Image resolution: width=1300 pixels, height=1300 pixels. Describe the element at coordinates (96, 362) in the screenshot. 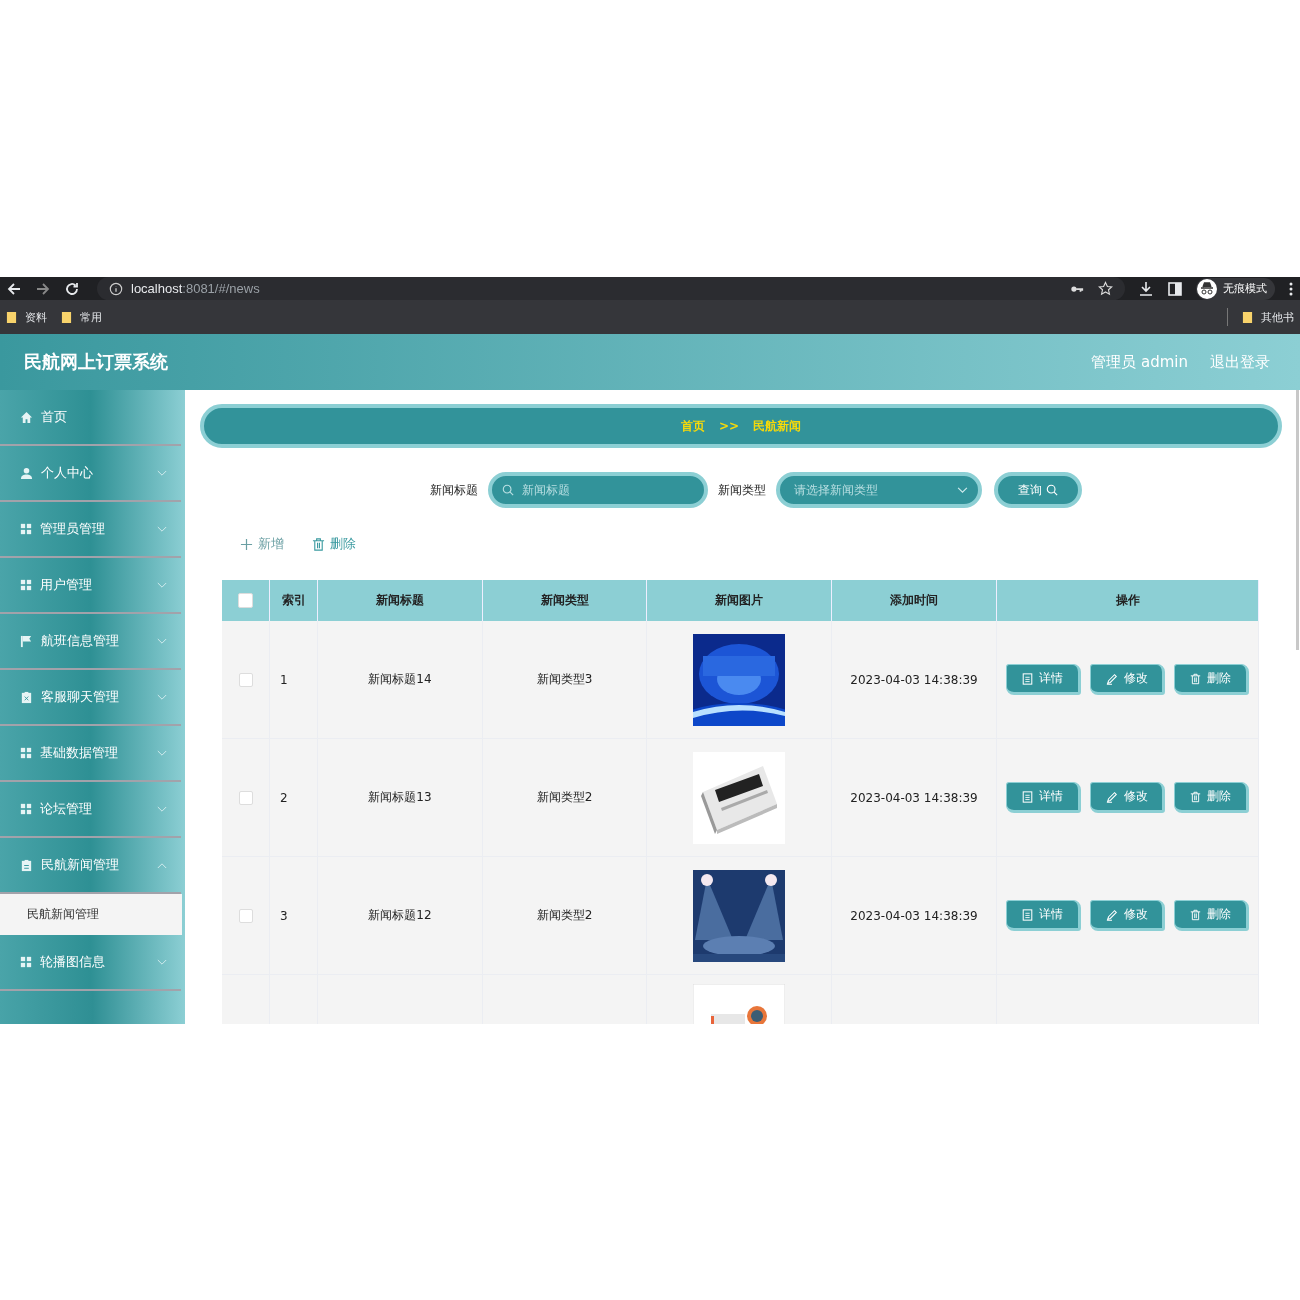

I see `app-title: 民航网上订票系统` at that location.